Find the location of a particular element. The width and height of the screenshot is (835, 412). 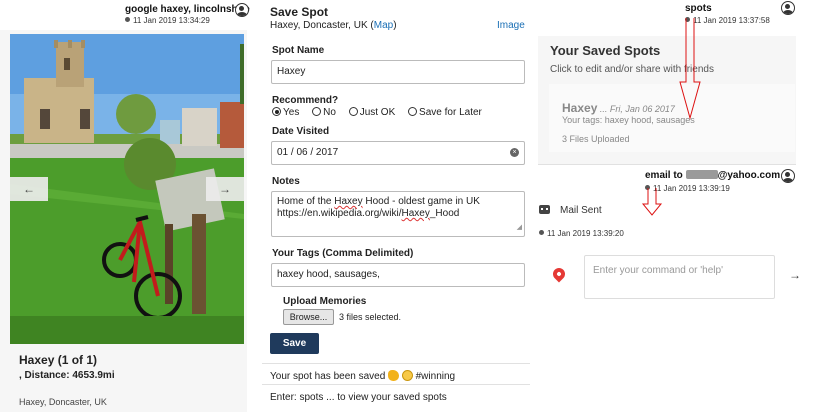

spot-name-label: Spot Name is located at coordinates (298, 50).